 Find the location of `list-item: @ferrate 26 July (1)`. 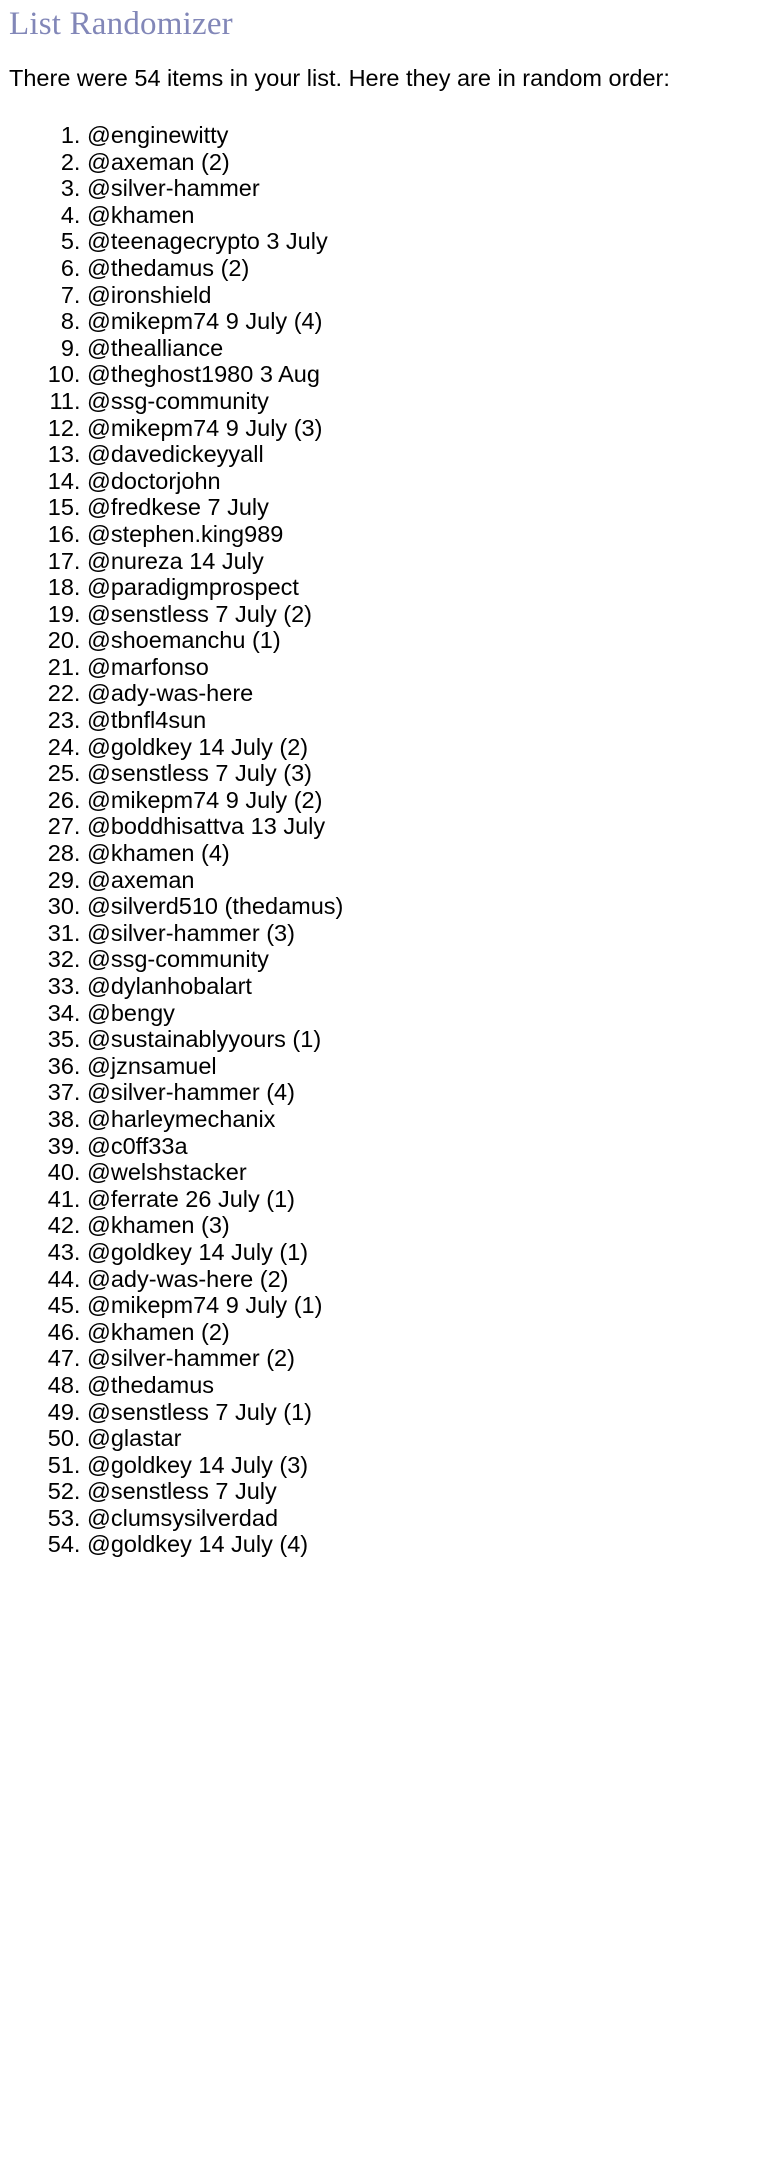

list-item: @ferrate 26 July (1) is located at coordinates (423, 1199).